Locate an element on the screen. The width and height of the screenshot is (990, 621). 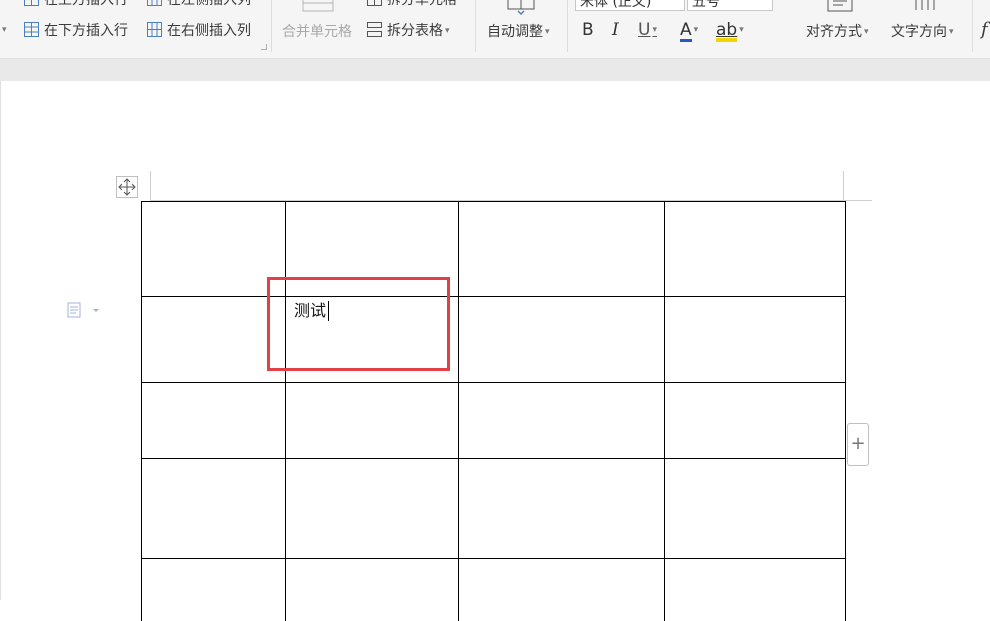
italic-label: I is located at coordinates (615, 30).